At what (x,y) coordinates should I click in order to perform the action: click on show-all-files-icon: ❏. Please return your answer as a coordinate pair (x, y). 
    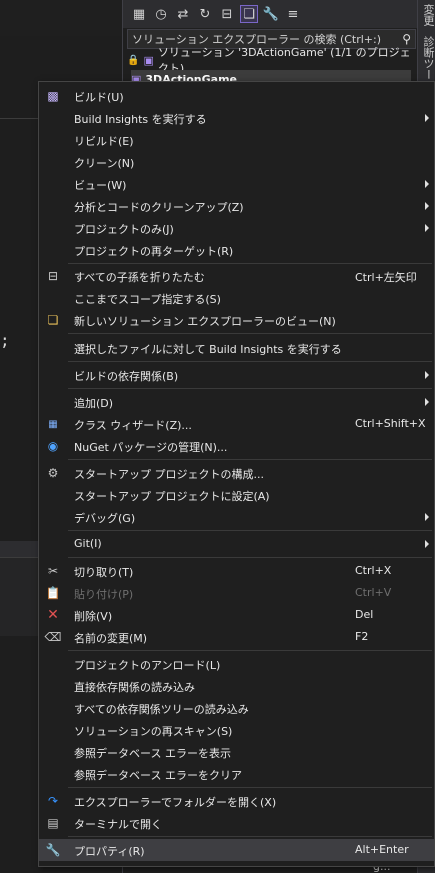
    Looking at the image, I should click on (249, 14).